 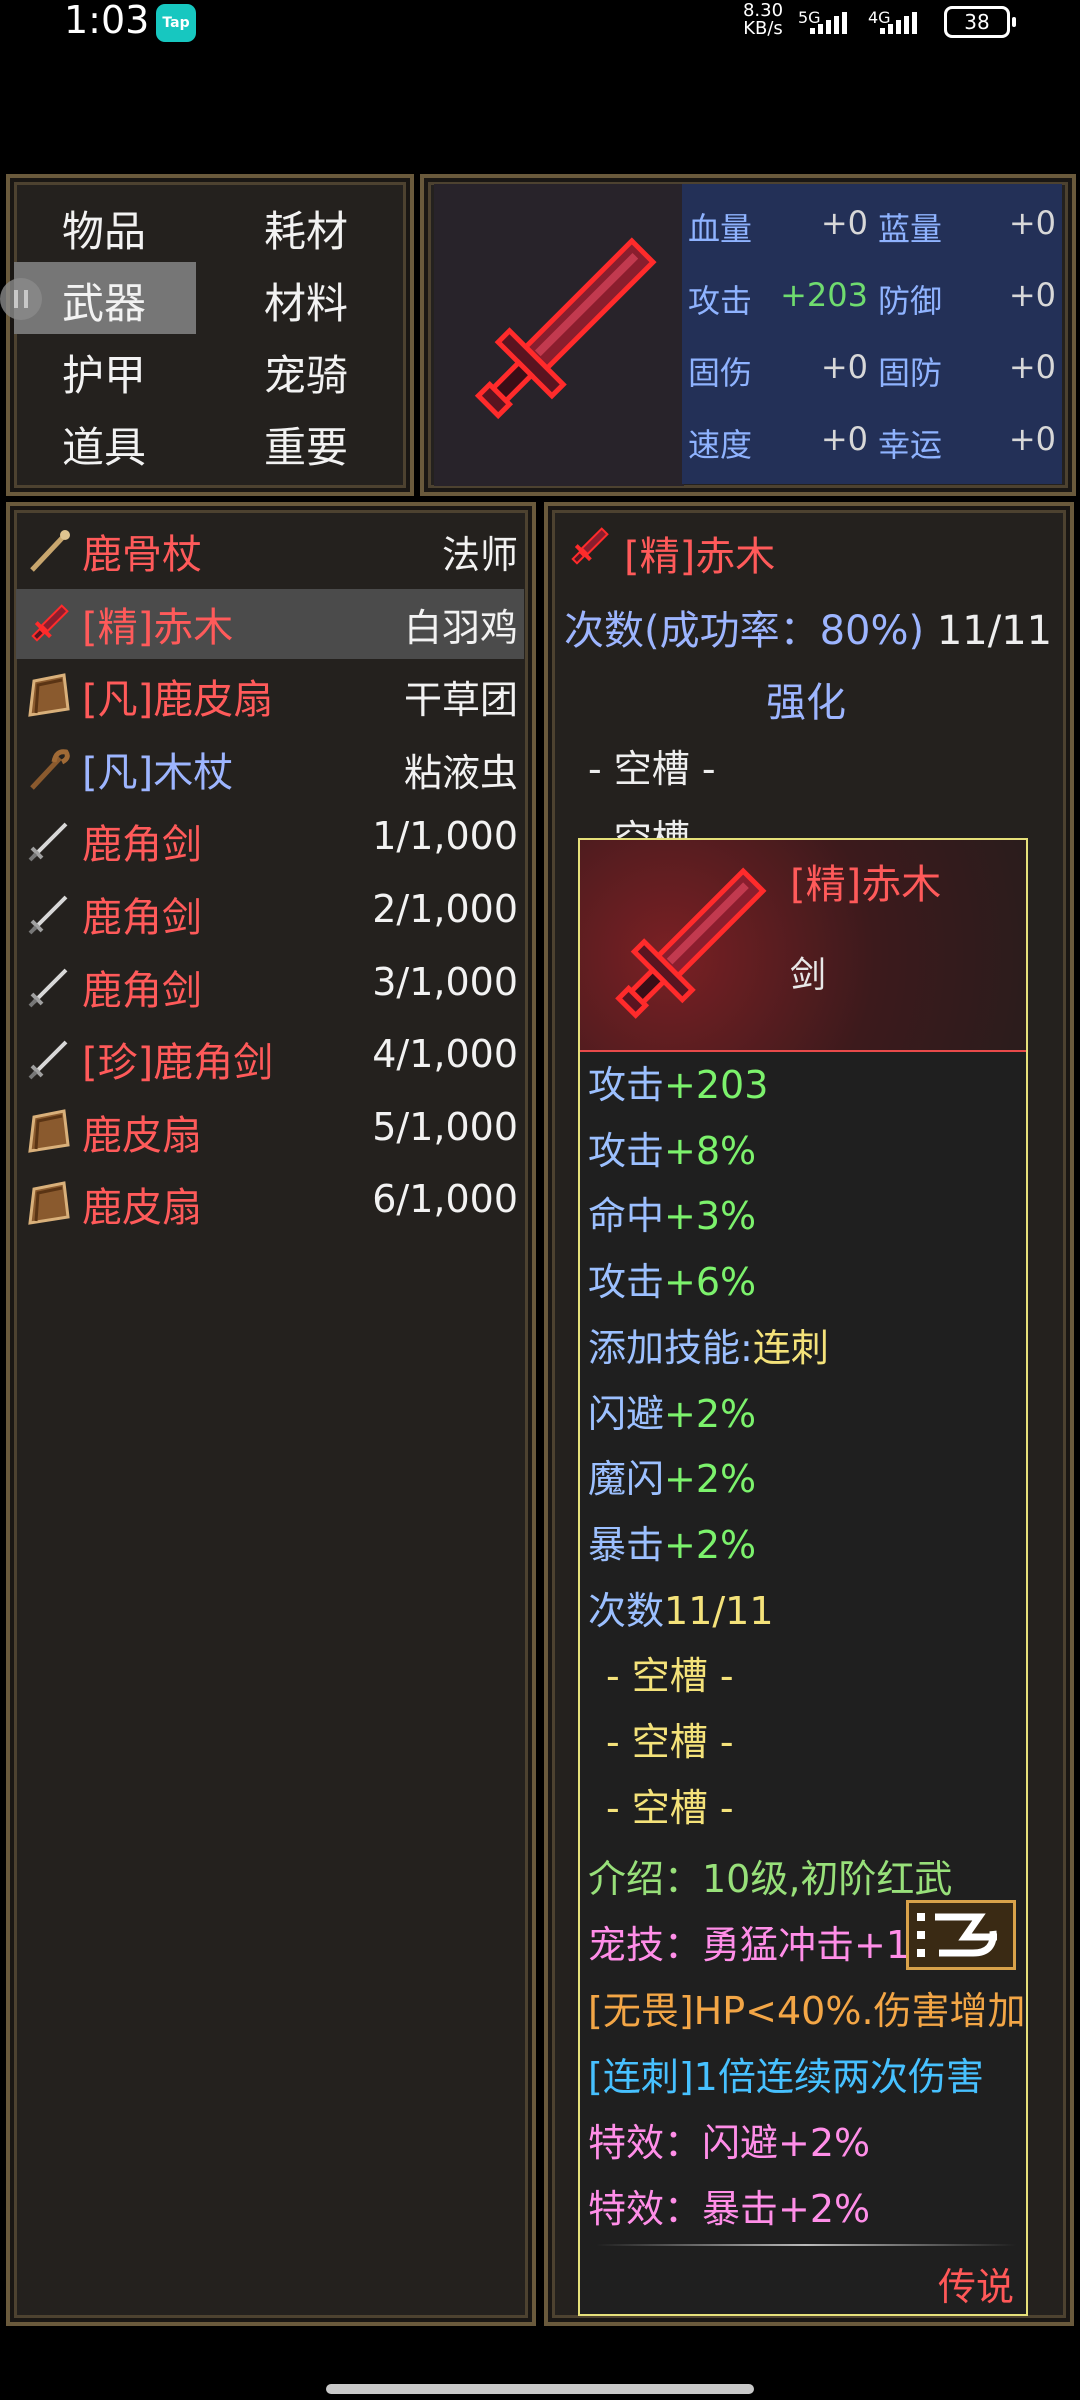 What do you see at coordinates (626, 1216) in the screenshot?
I see `tooltip-attribute-label: 命中` at bounding box center [626, 1216].